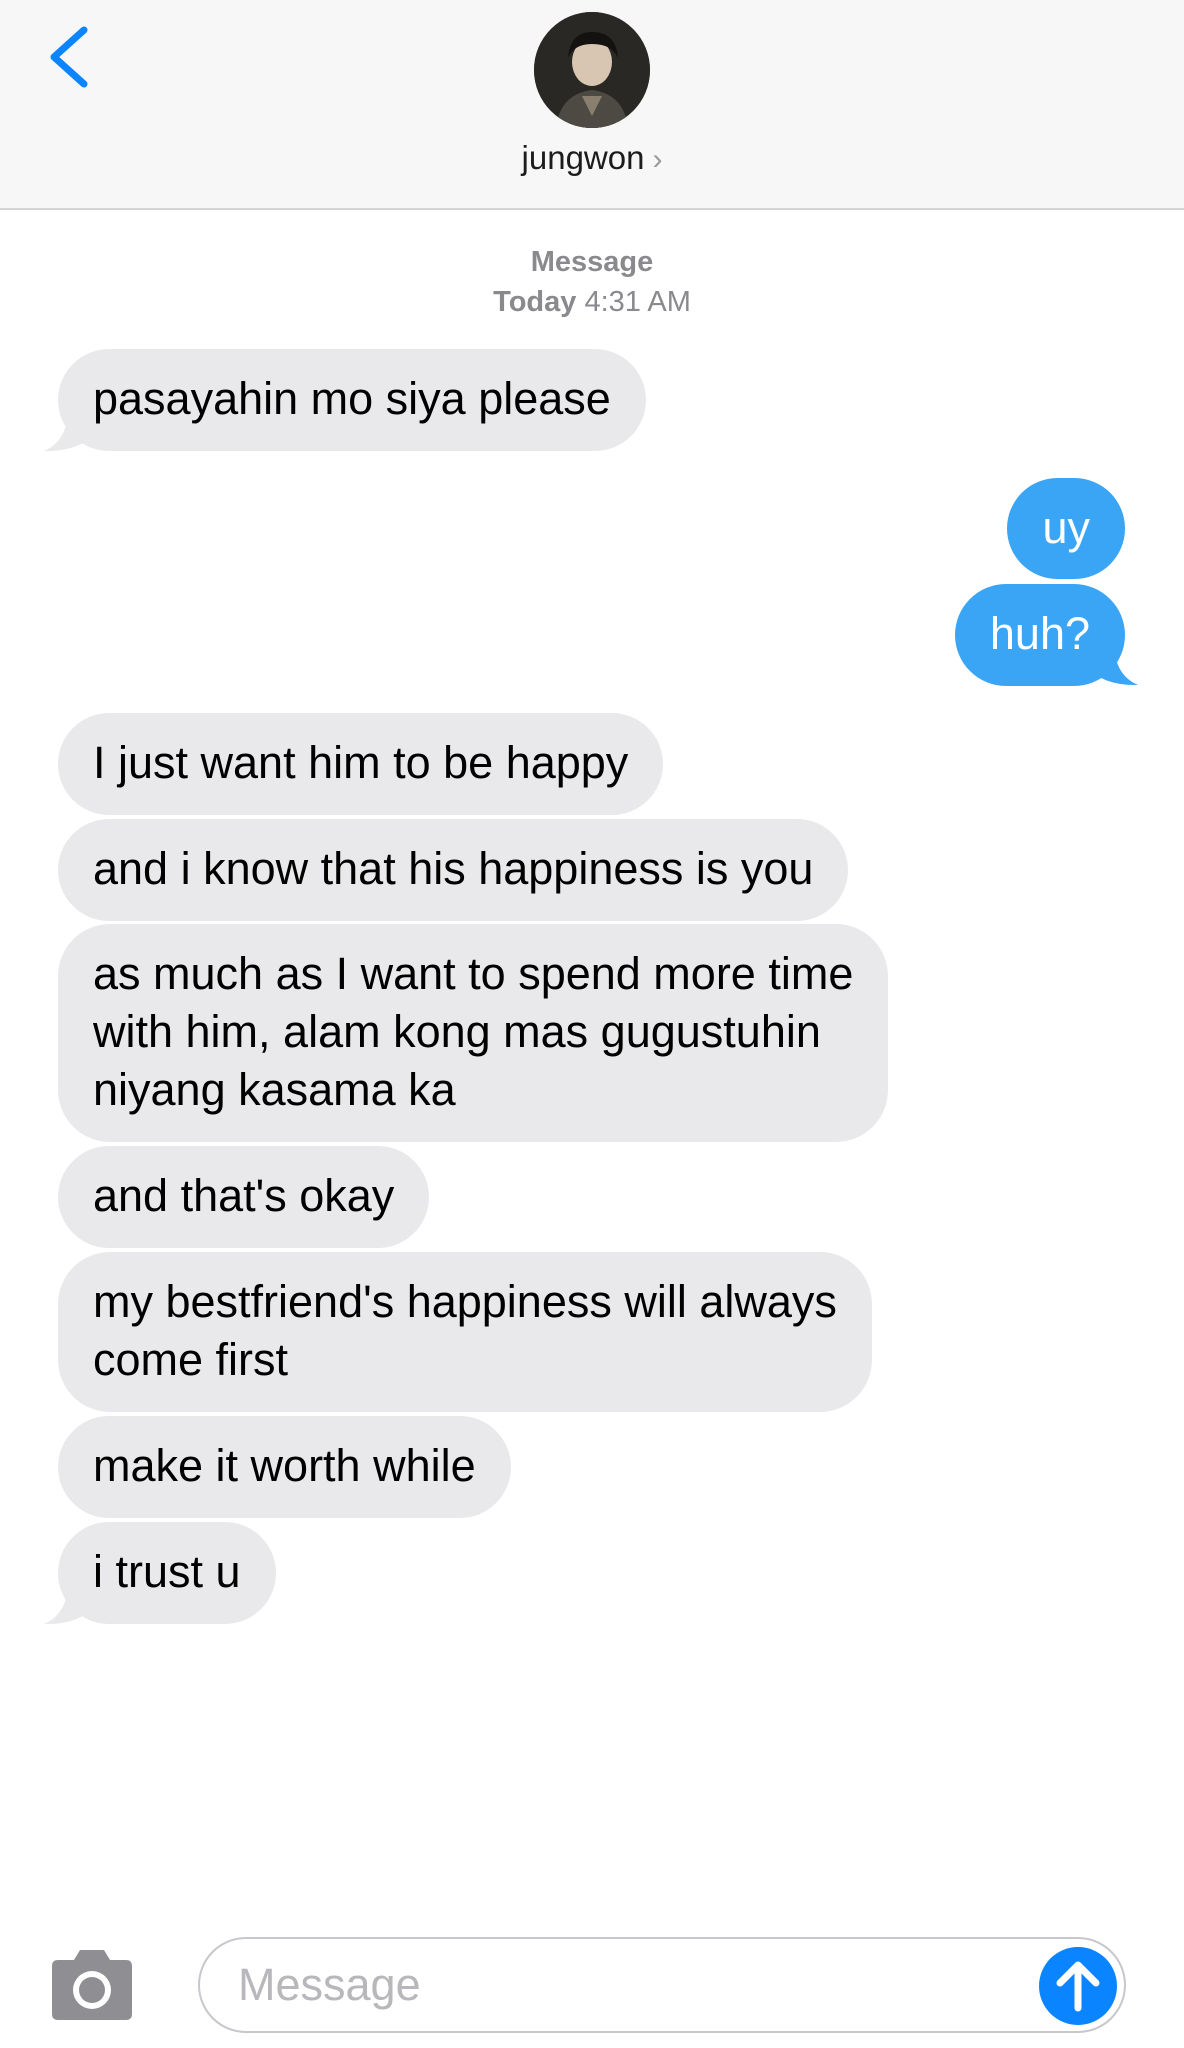 Image resolution: width=1184 pixels, height=2048 pixels. What do you see at coordinates (465, 1301) in the screenshot?
I see `message-text-line: my bestfriend's happiness will always` at bounding box center [465, 1301].